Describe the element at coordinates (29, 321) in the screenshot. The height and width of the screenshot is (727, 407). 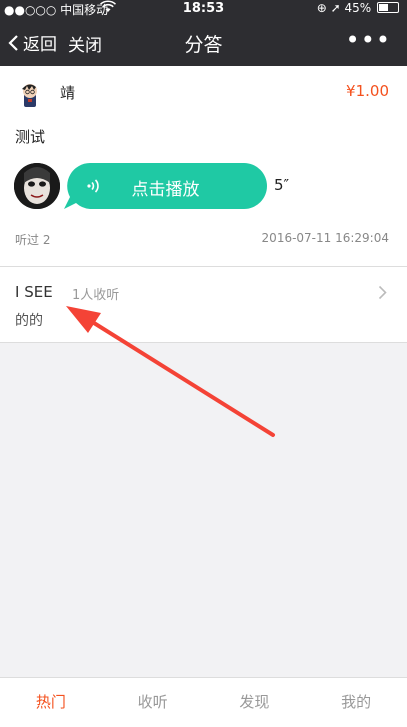
I see `answerer-intro: 的的` at that location.